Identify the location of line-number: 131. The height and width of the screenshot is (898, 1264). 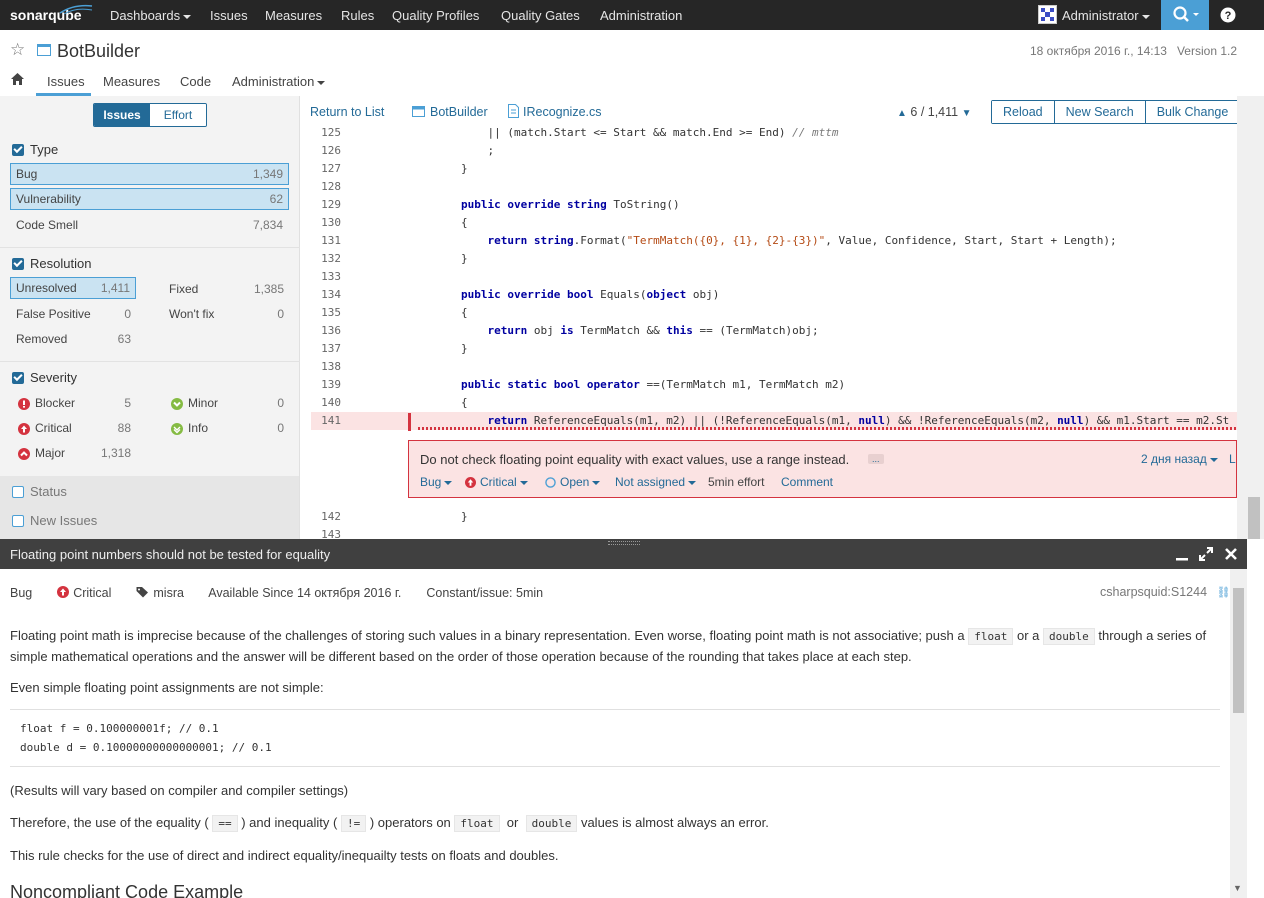
(326, 241).